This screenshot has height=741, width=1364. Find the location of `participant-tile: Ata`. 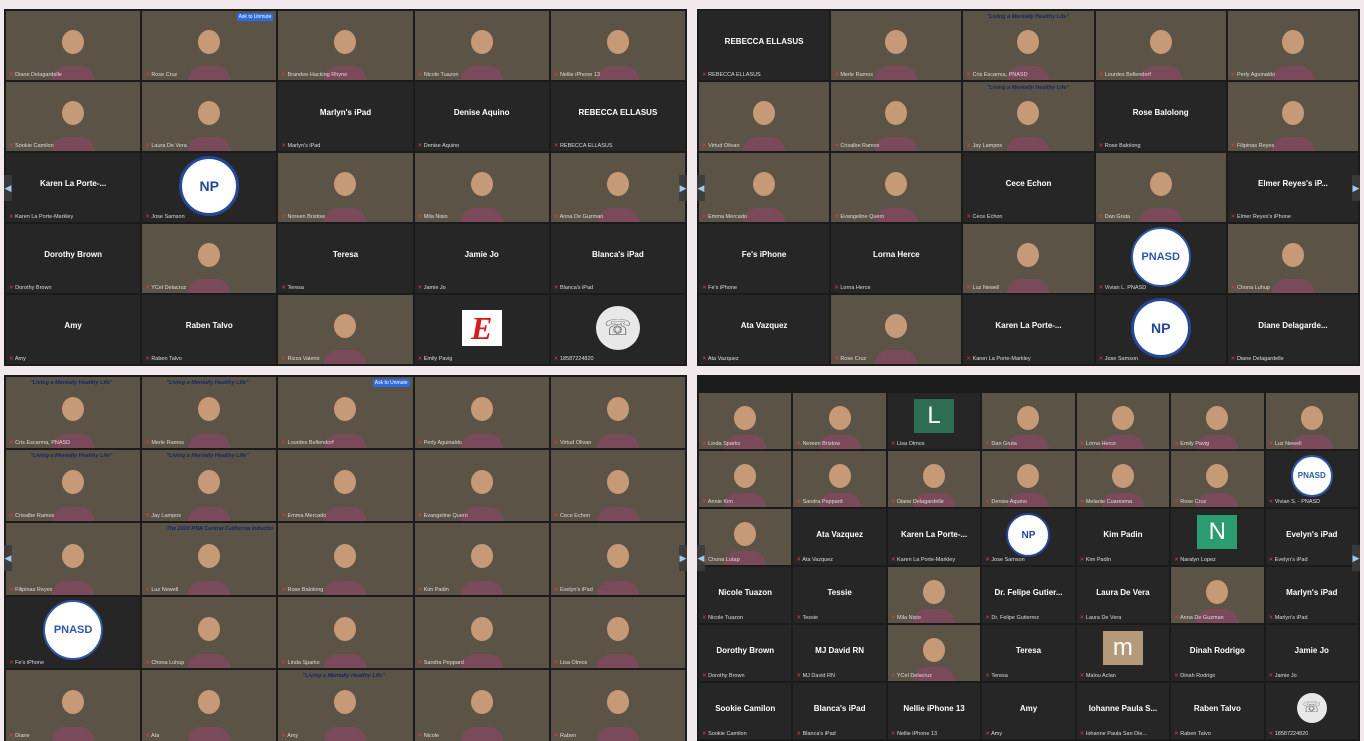

participant-tile: Ata is located at coordinates (209, 705).